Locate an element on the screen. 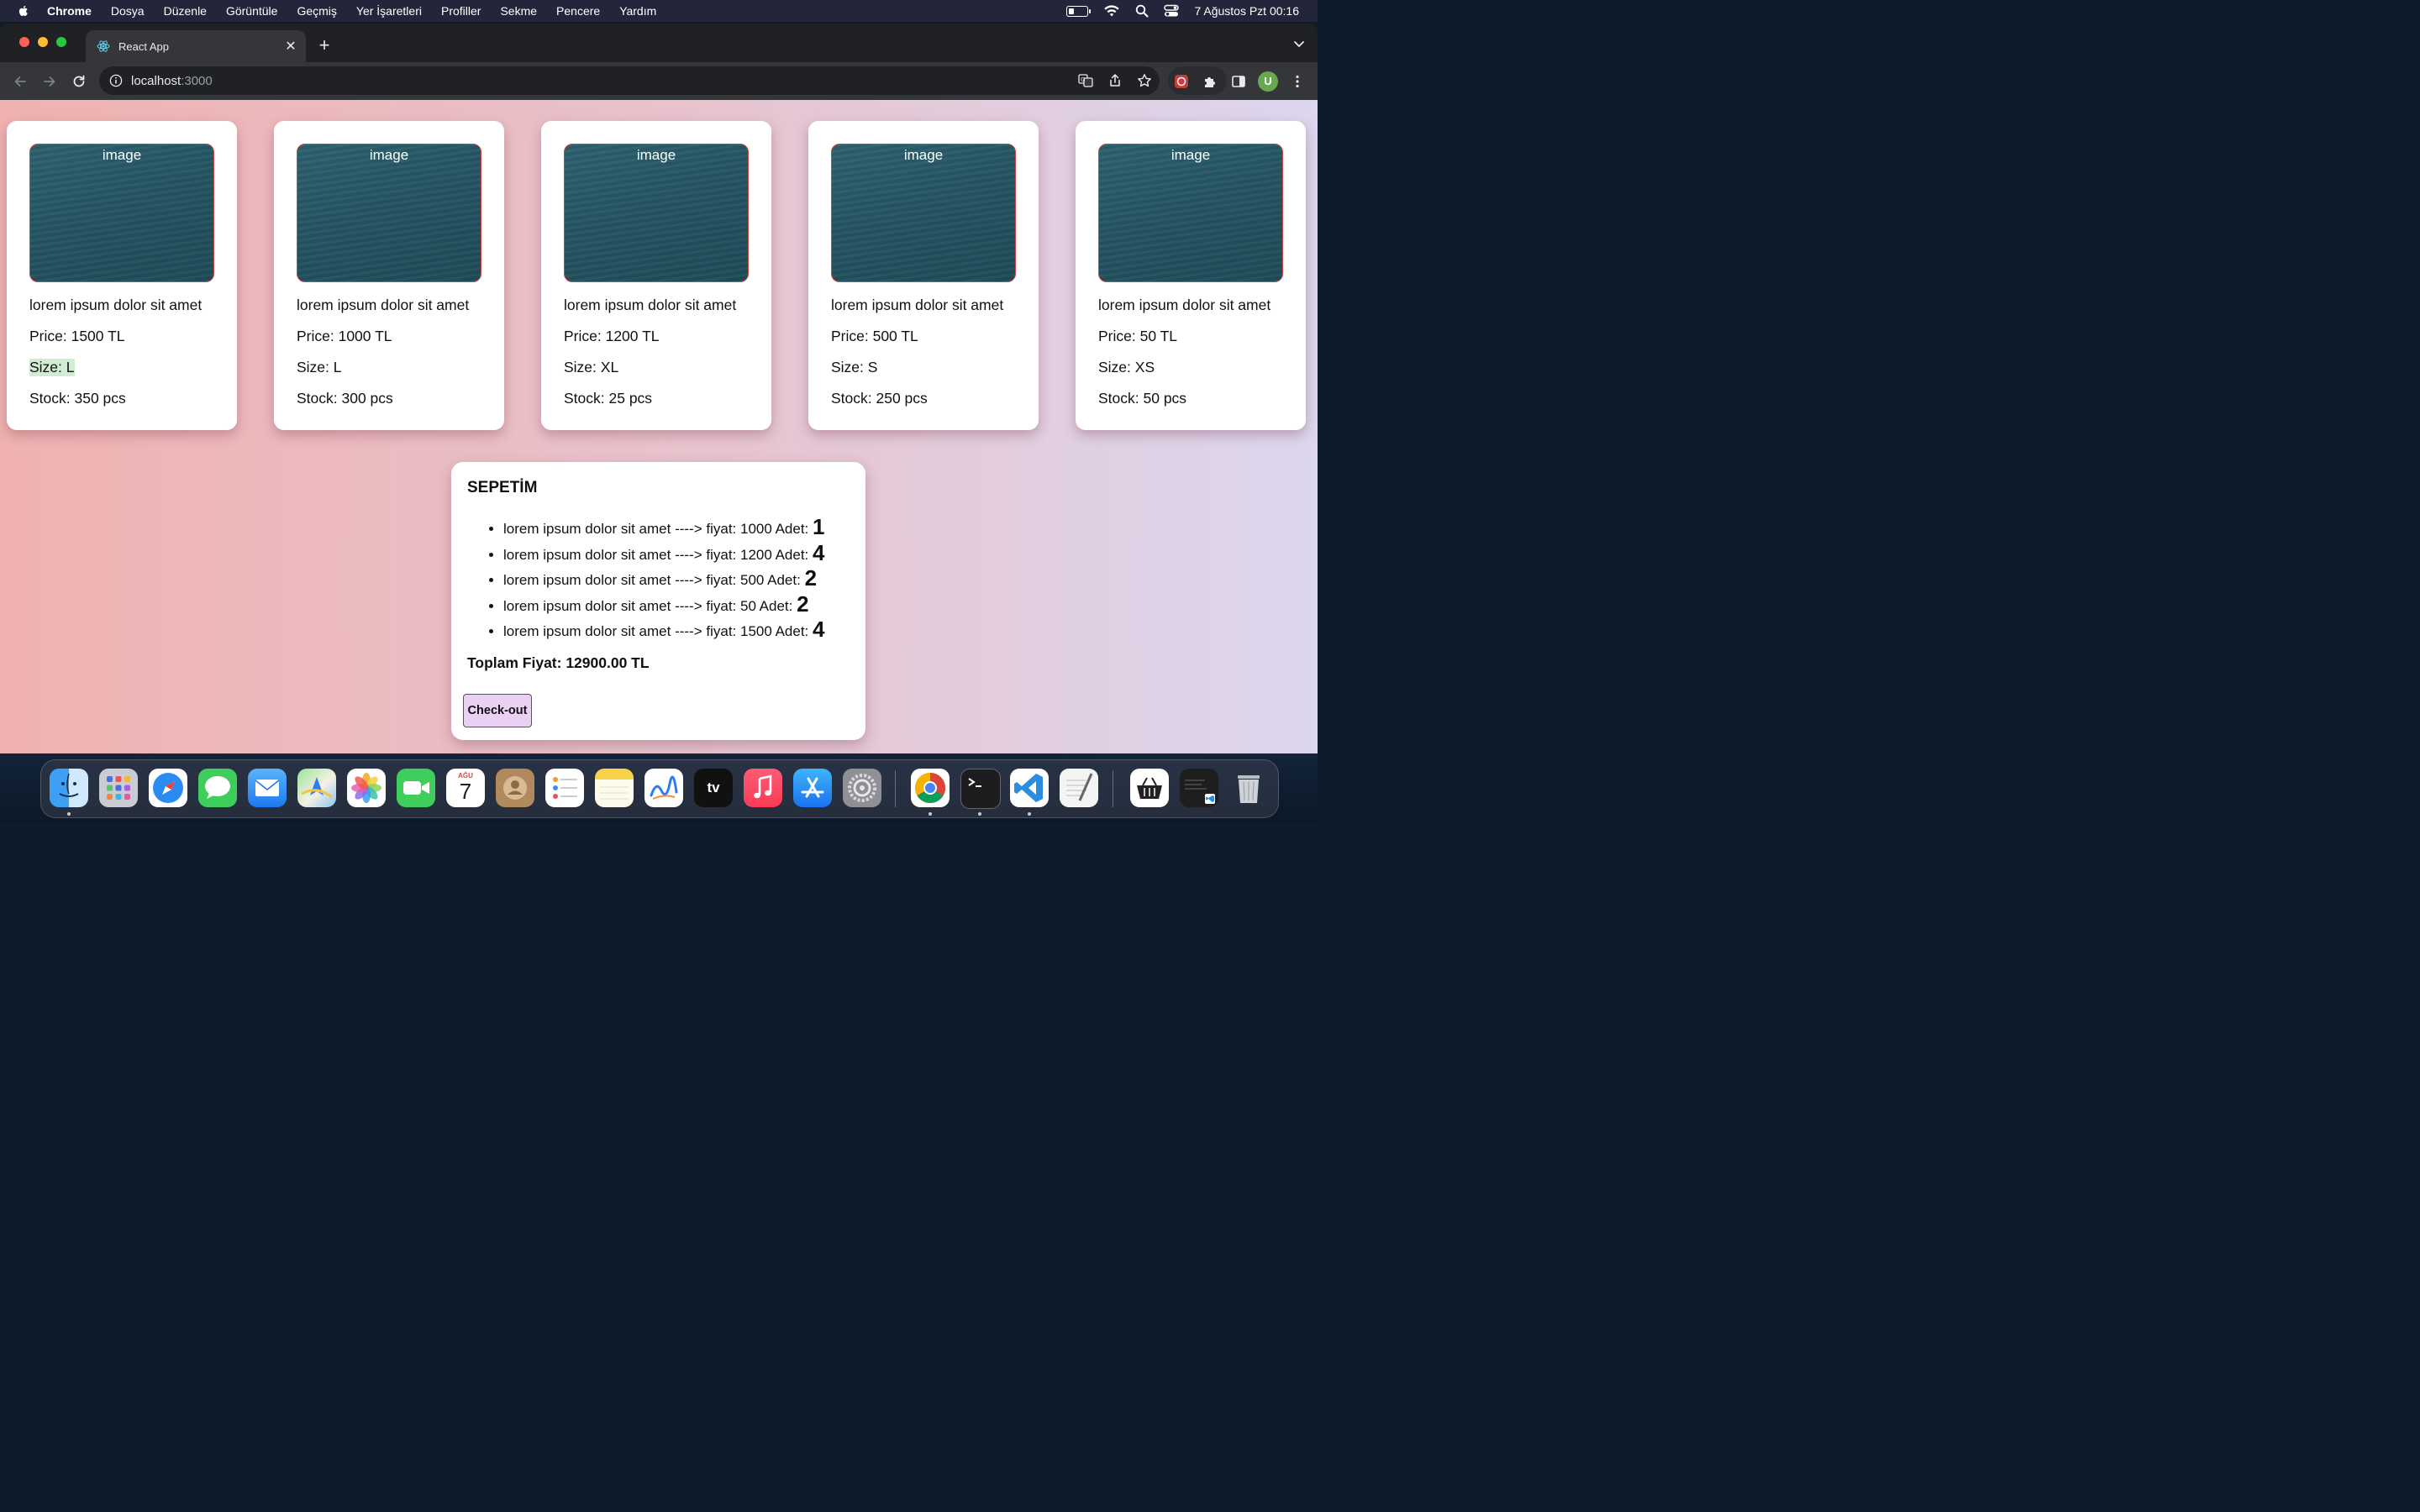 The image size is (2420, 1512). terminal-icon is located at coordinates (981, 789).